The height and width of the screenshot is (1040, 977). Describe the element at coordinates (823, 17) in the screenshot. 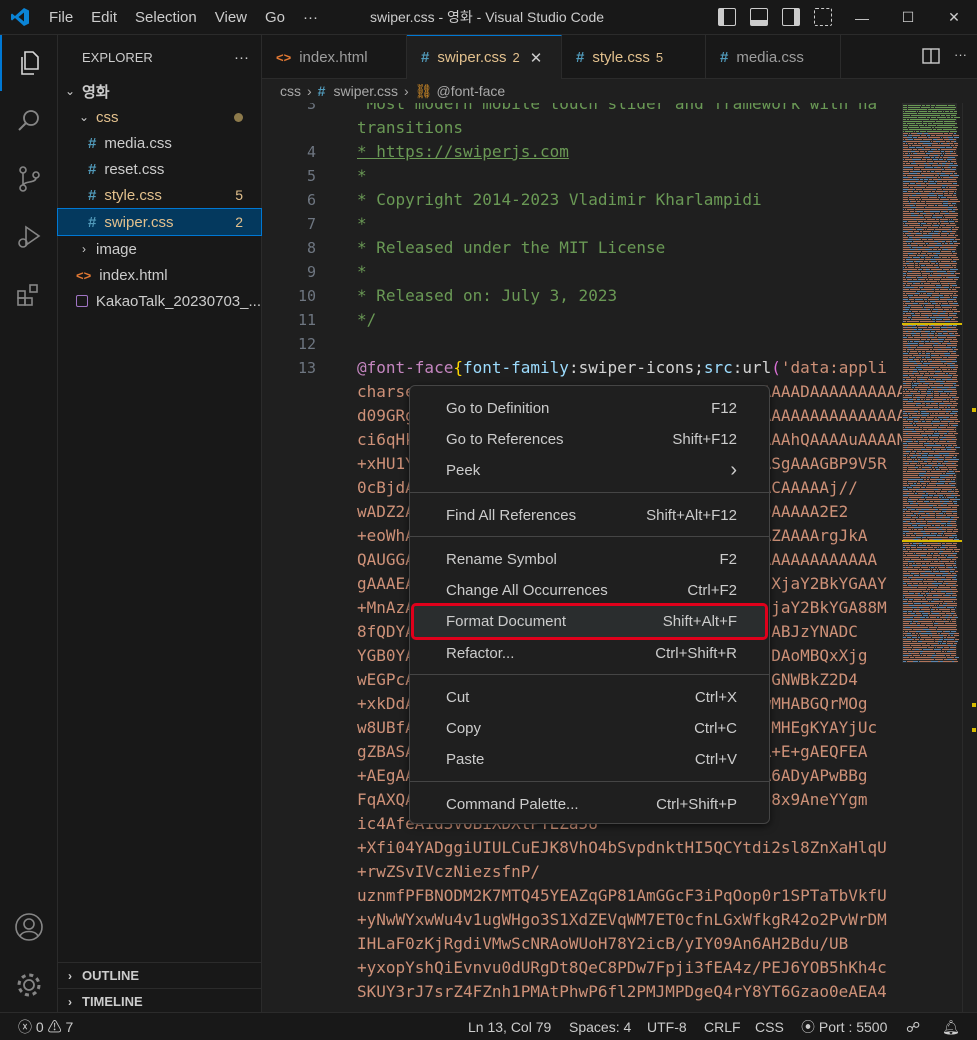

I see `customize-layout-icon` at that location.